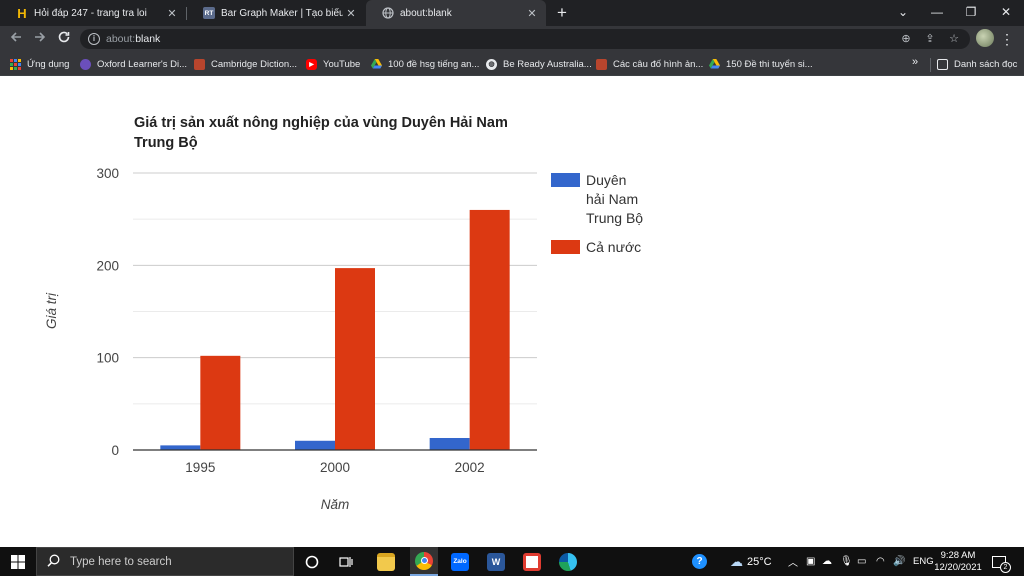 Image resolution: width=1024 pixels, height=576 pixels. Describe the element at coordinates (525, 39) in the screenshot. I see `address-bar: i about:blank ⊕ ⇪ ☆` at that location.